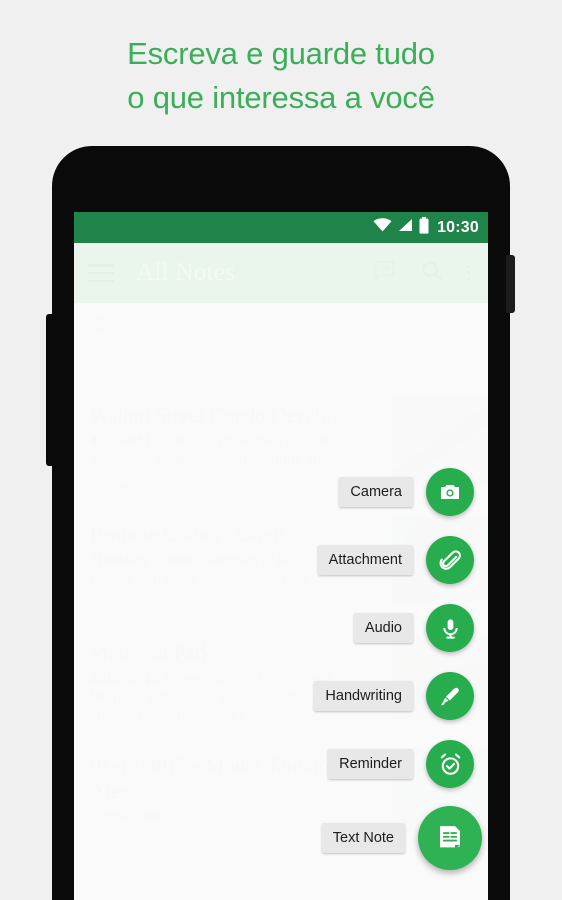  What do you see at coordinates (384, 273) in the screenshot?
I see `new-note-icon` at bounding box center [384, 273].